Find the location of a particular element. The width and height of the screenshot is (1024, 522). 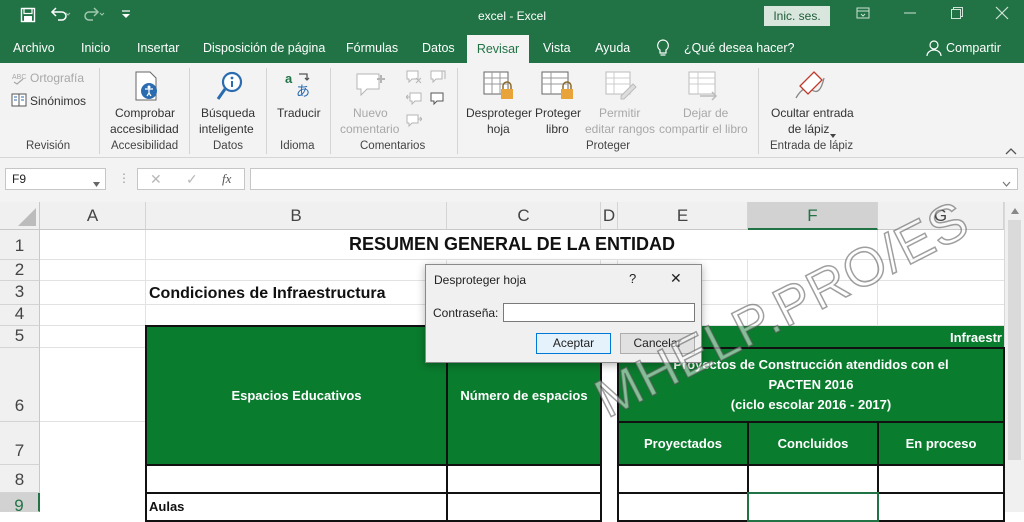

insert-function-icon: fx is located at coordinates (226, 179).